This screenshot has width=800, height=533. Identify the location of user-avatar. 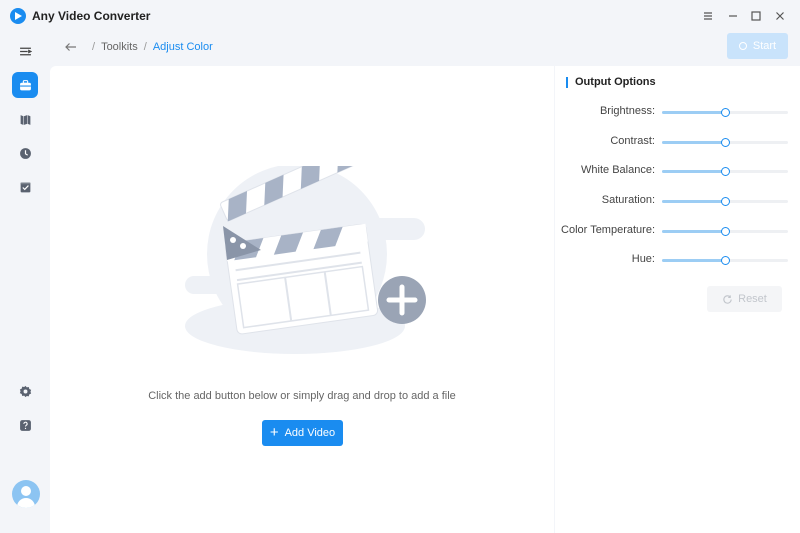
(26, 494).